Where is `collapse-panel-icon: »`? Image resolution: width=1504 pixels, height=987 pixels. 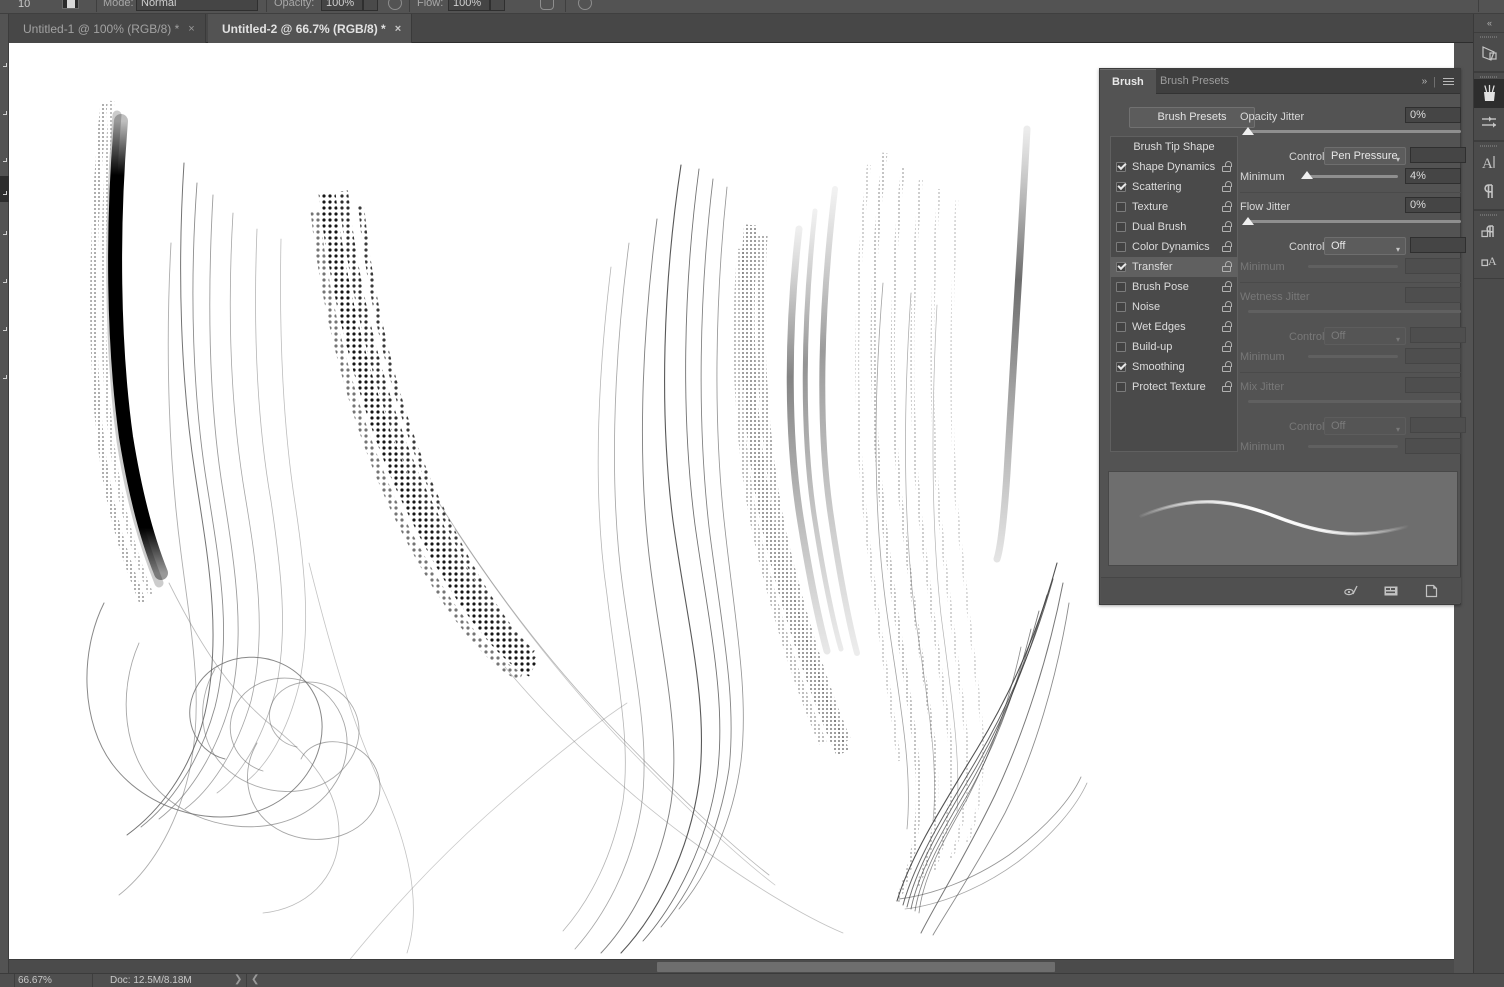 collapse-panel-icon: » is located at coordinates (1424, 81).